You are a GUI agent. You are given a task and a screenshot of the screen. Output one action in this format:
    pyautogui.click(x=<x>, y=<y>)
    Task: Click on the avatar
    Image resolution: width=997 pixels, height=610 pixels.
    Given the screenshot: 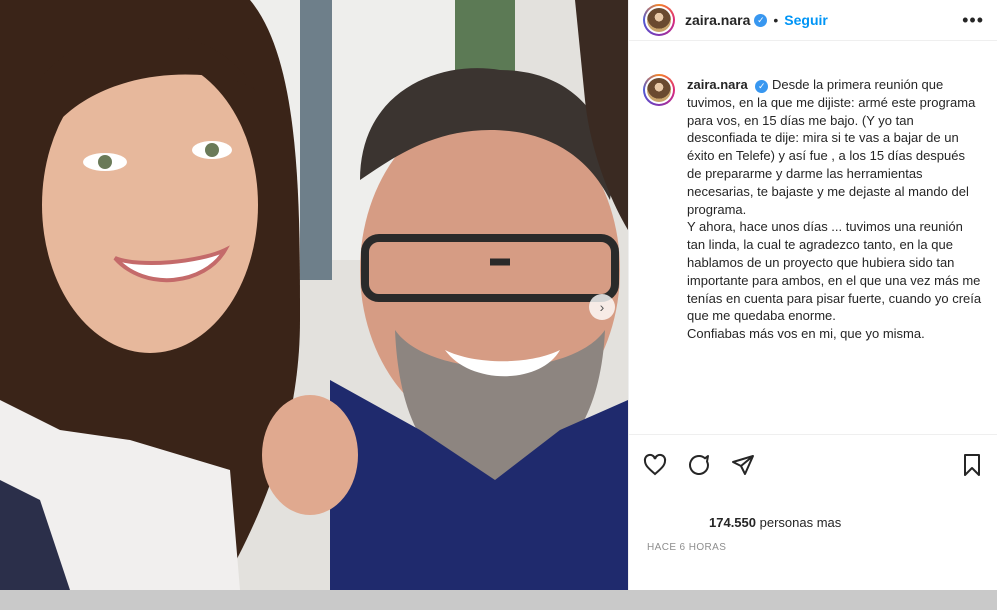 What is the action you would take?
    pyautogui.click(x=659, y=20)
    